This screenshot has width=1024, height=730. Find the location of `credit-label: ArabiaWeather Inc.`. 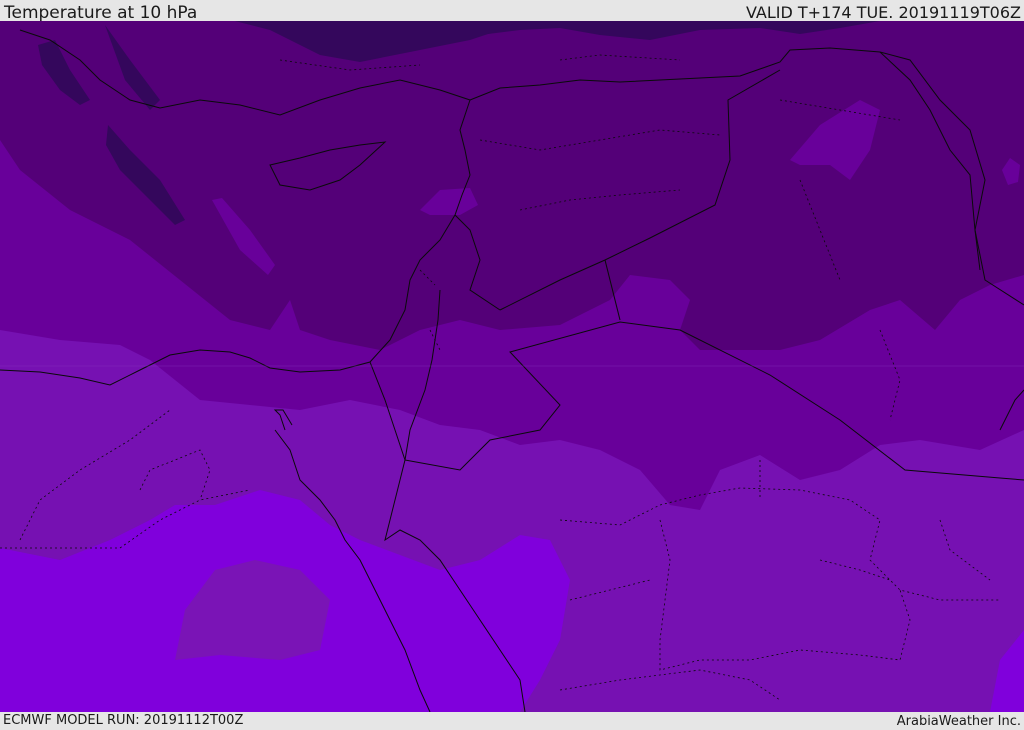

credit-label: ArabiaWeather Inc. is located at coordinates (958, 721).